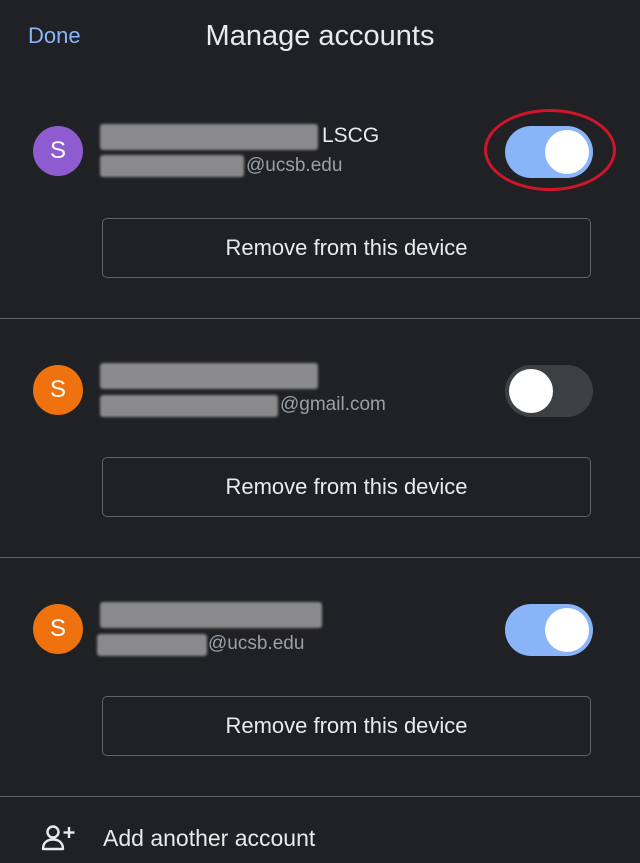  Describe the element at coordinates (58, 838) in the screenshot. I see `add-person-icon` at that location.